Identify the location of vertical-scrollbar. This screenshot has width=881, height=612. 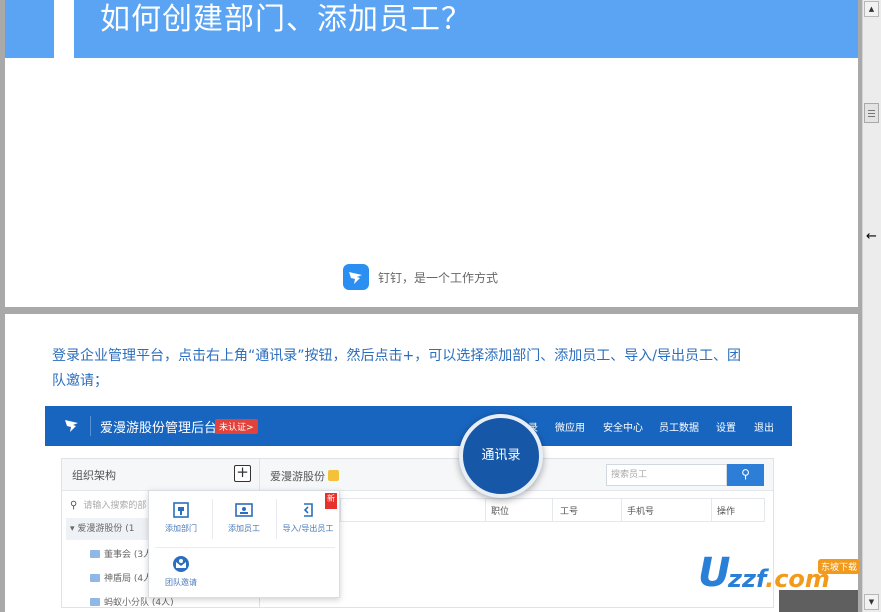
(871, 306).